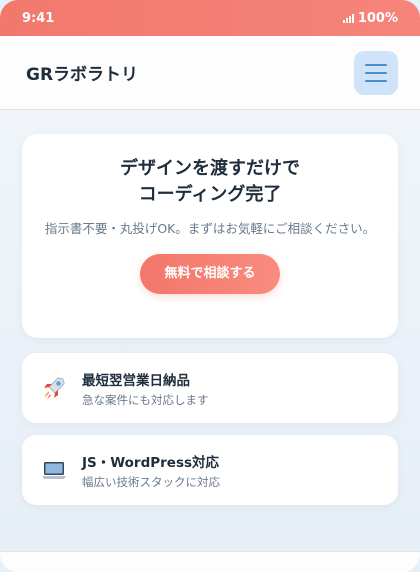 The width and height of the screenshot is (420, 572). What do you see at coordinates (376, 72) in the screenshot?
I see `hamburger-menu-button` at bounding box center [376, 72].